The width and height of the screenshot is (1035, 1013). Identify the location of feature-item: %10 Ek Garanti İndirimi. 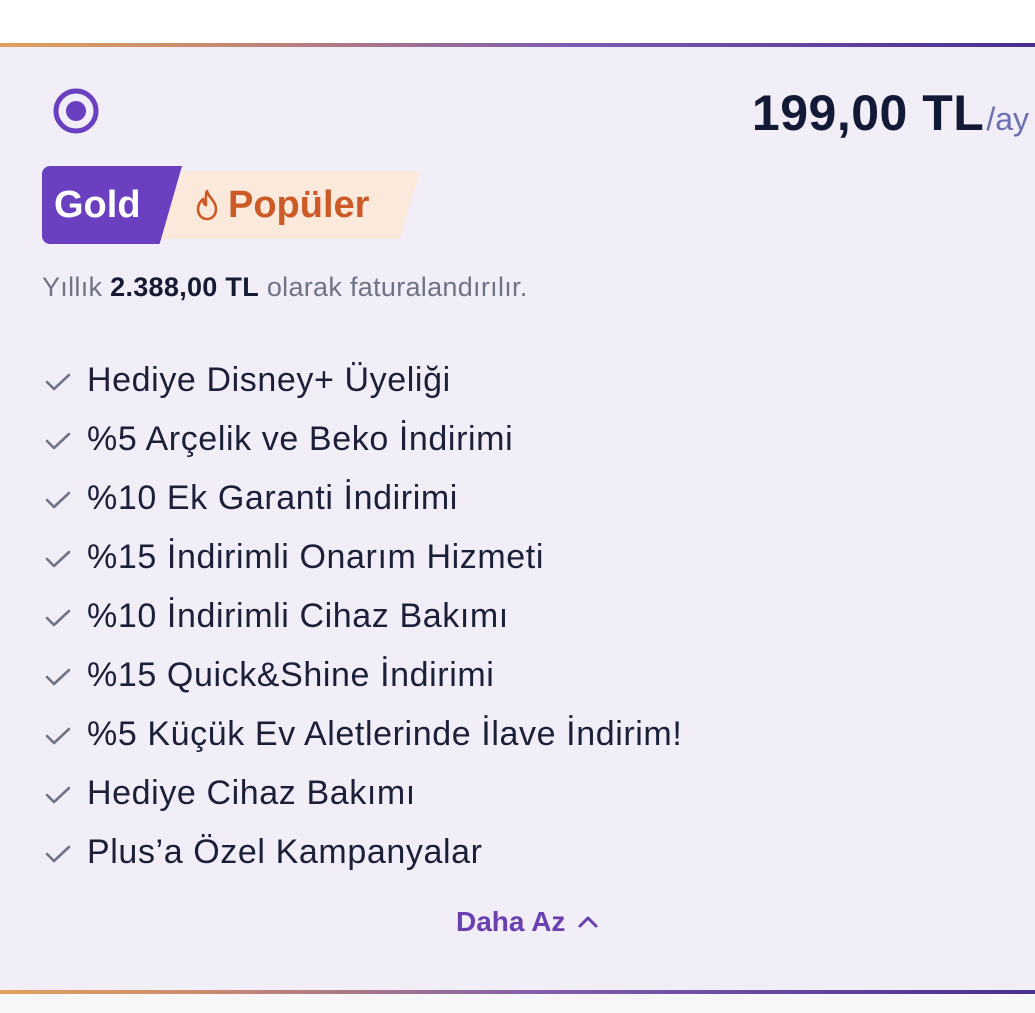
(363, 498).